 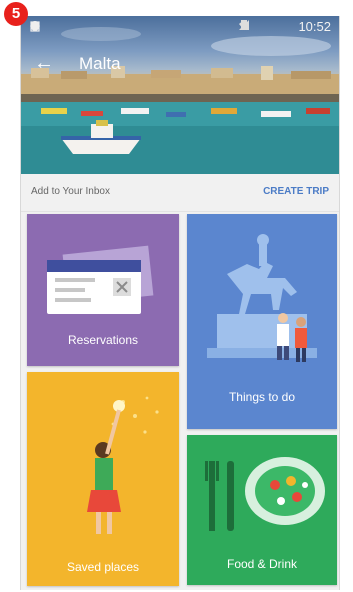 What do you see at coordinates (180, 65) in the screenshot?
I see `app-bar: ← Malta` at bounding box center [180, 65].